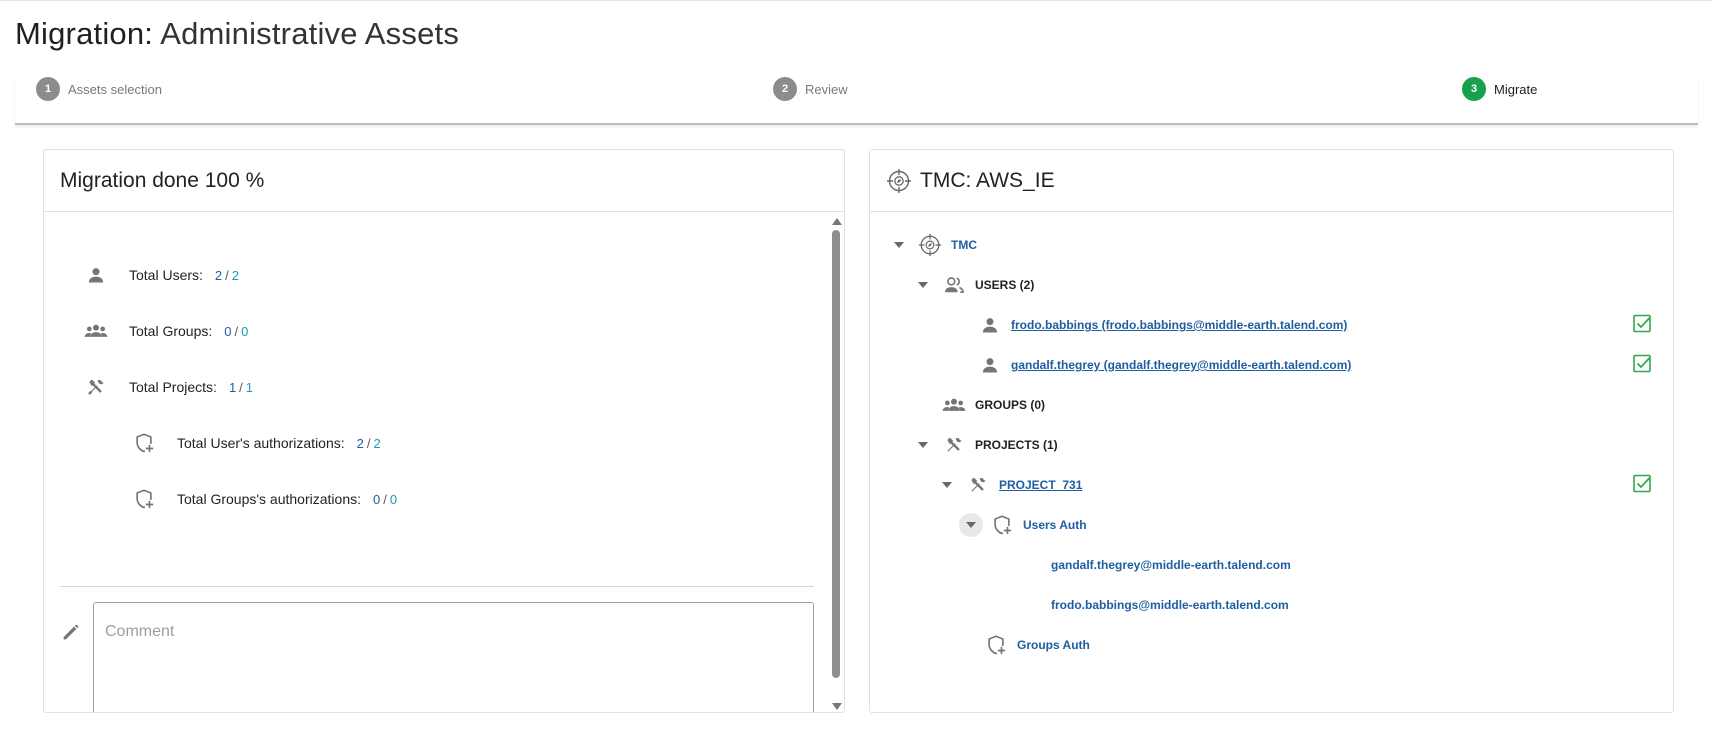 Image resolution: width=1713 pixels, height=730 pixels. I want to click on tree-label: Users Auth, so click(1055, 525).